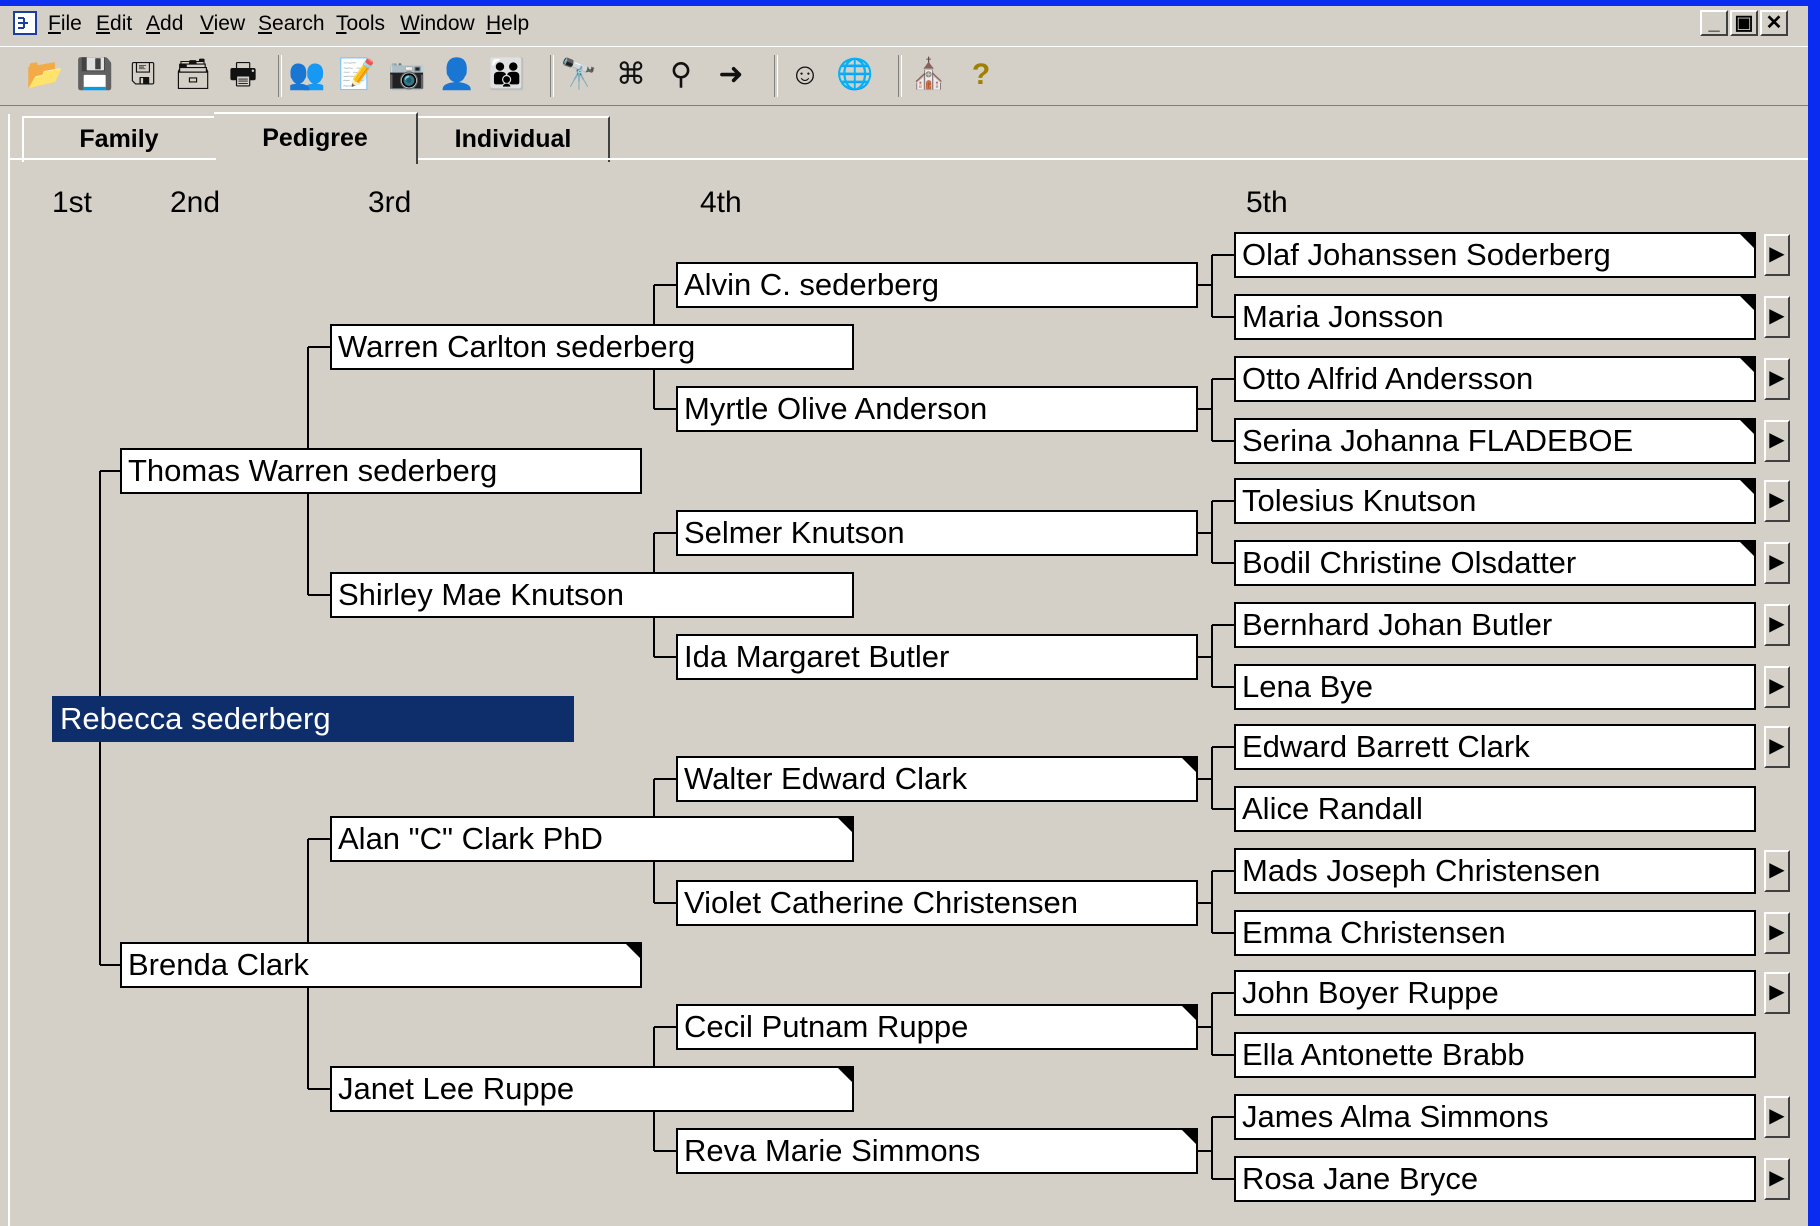 The image size is (1820, 1226). I want to click on person-name: Olaf Johanssen Soderberg, so click(1426, 254).